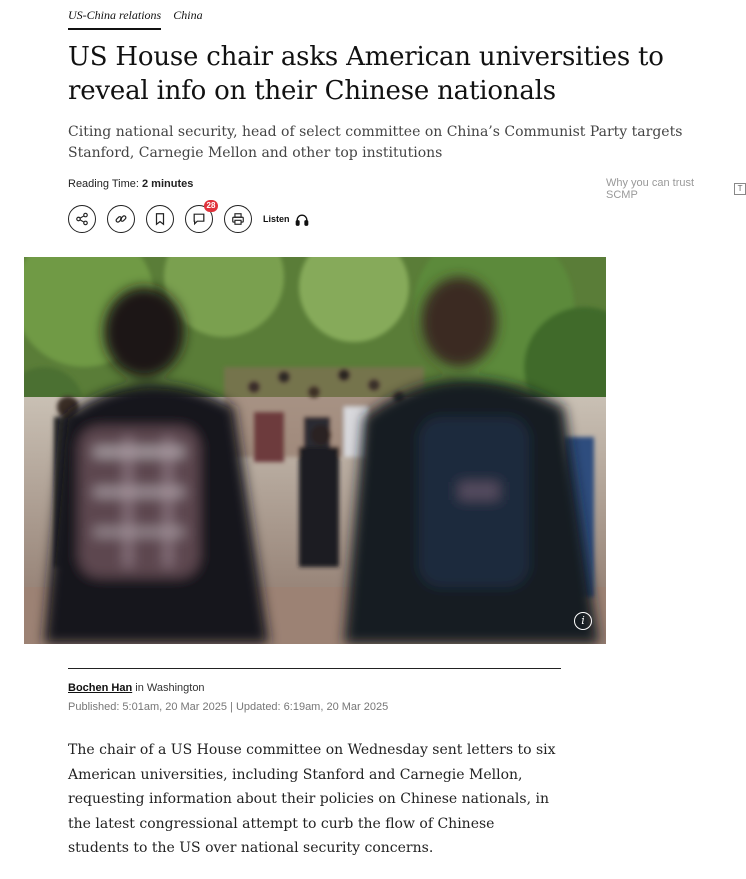  I want to click on comment-icon, so click(199, 219).